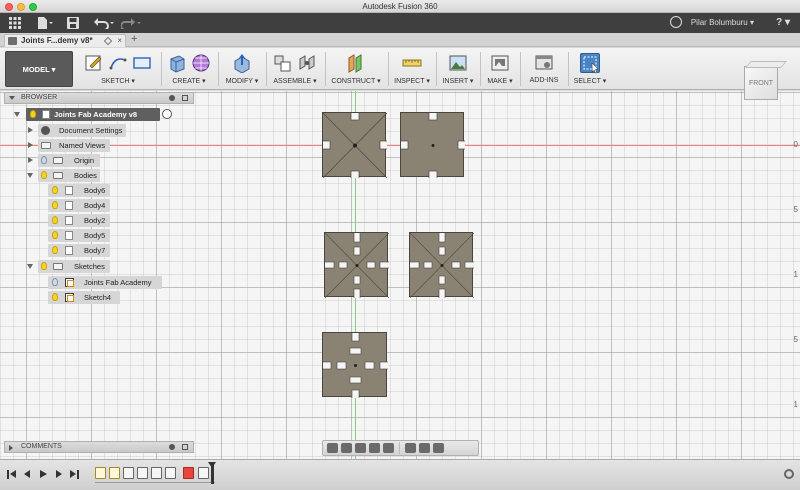  I want to click on browser-item: Body7, so click(88, 250).